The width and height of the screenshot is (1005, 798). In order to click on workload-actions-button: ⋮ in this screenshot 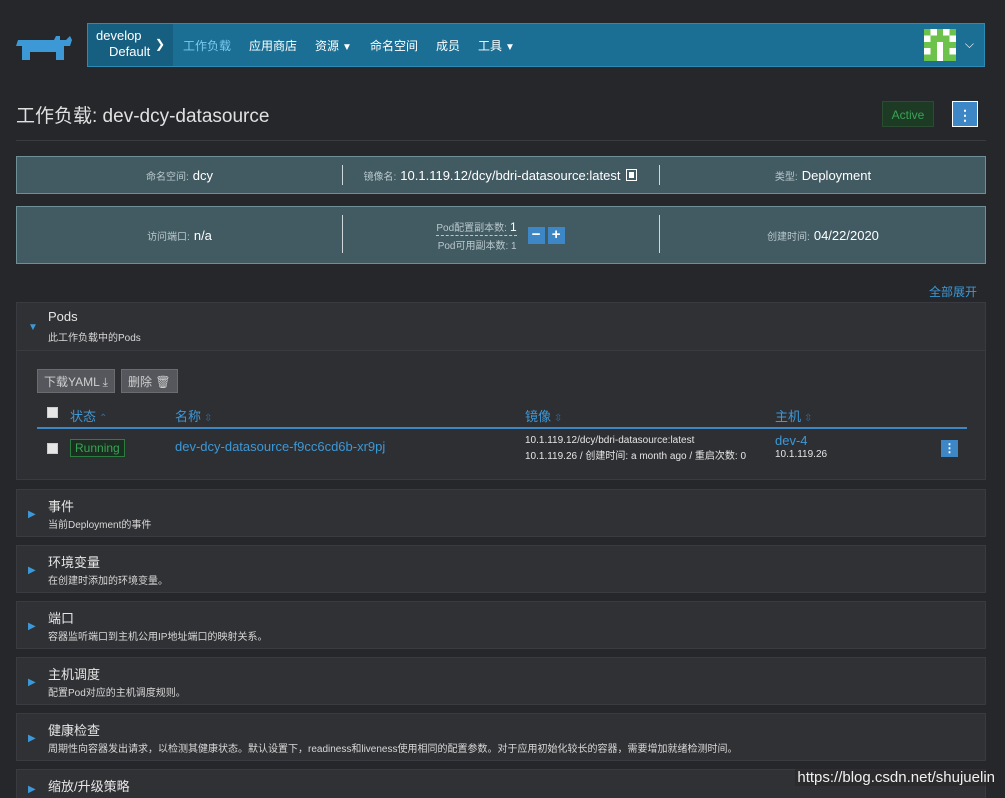, I will do `click(965, 114)`.